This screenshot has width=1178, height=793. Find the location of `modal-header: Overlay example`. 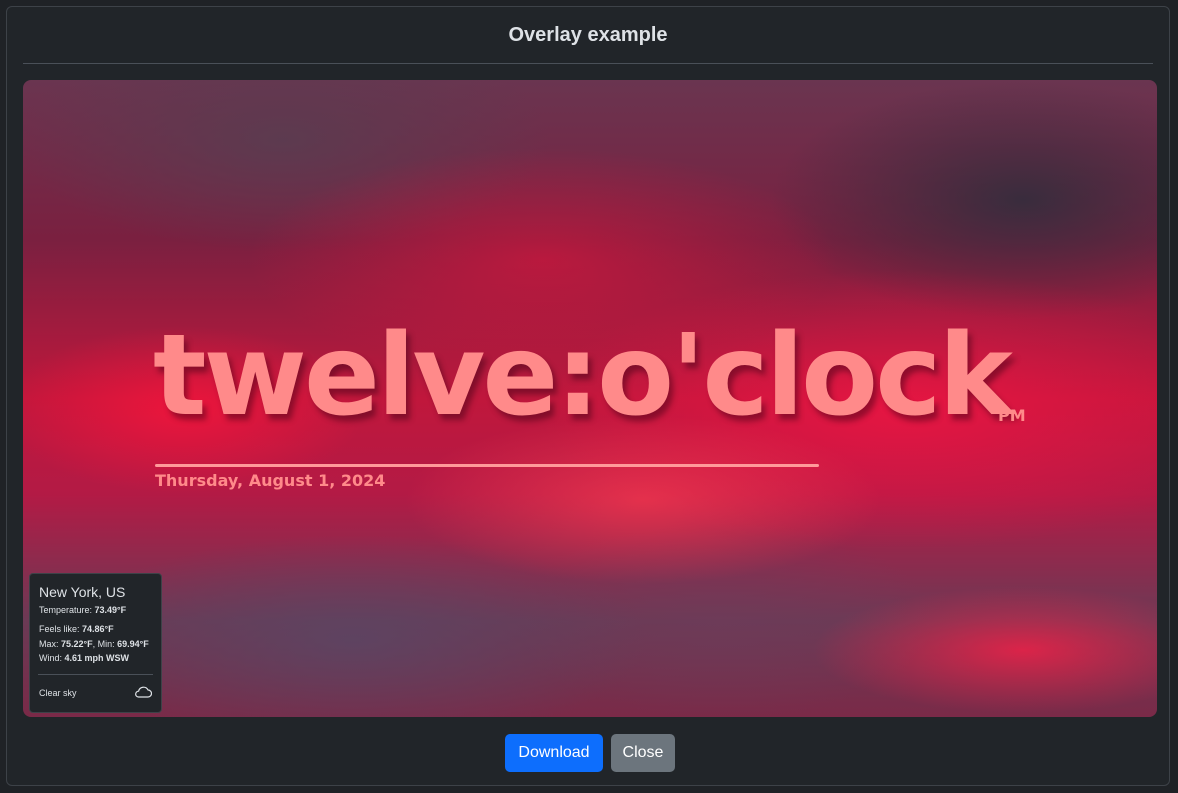

modal-header: Overlay example is located at coordinates (588, 35).